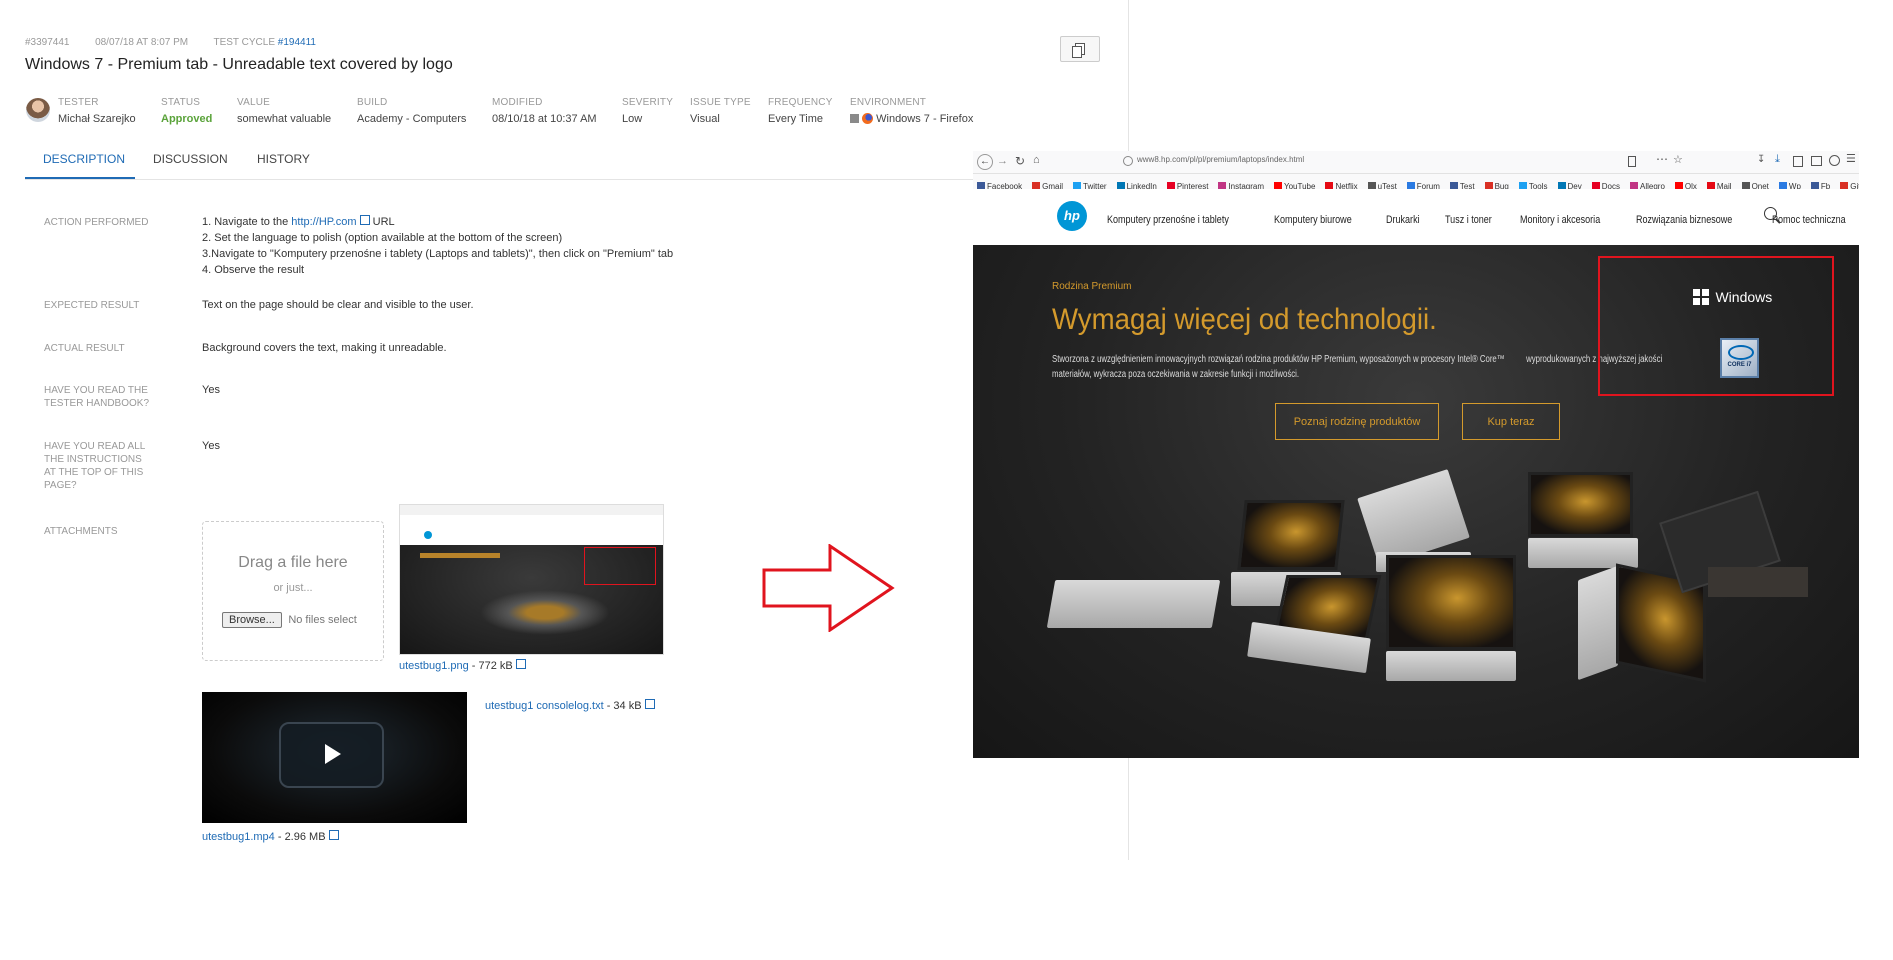  What do you see at coordinates (412, 119) in the screenshot?
I see `build-value: Academy - Computers` at bounding box center [412, 119].